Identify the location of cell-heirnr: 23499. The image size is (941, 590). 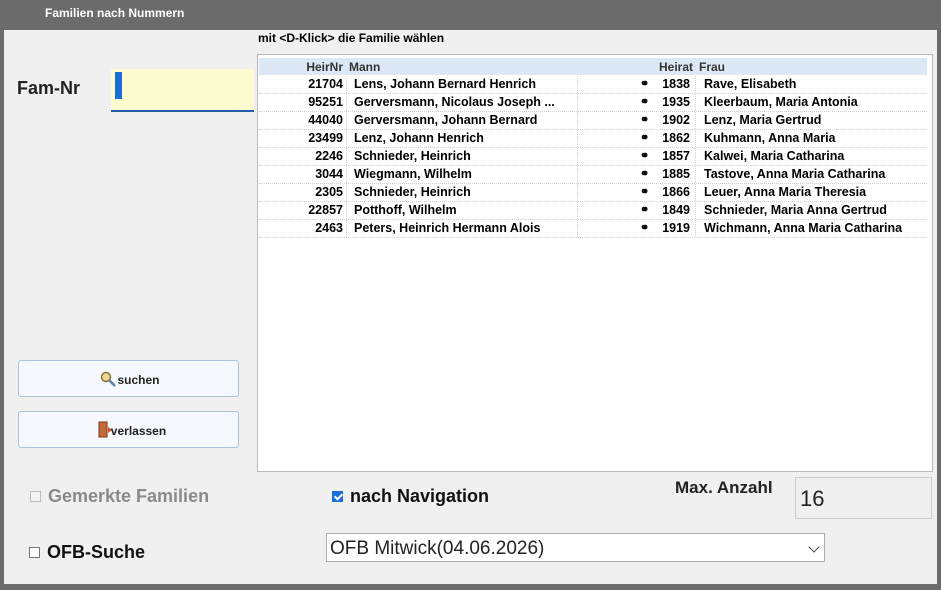
(325, 138).